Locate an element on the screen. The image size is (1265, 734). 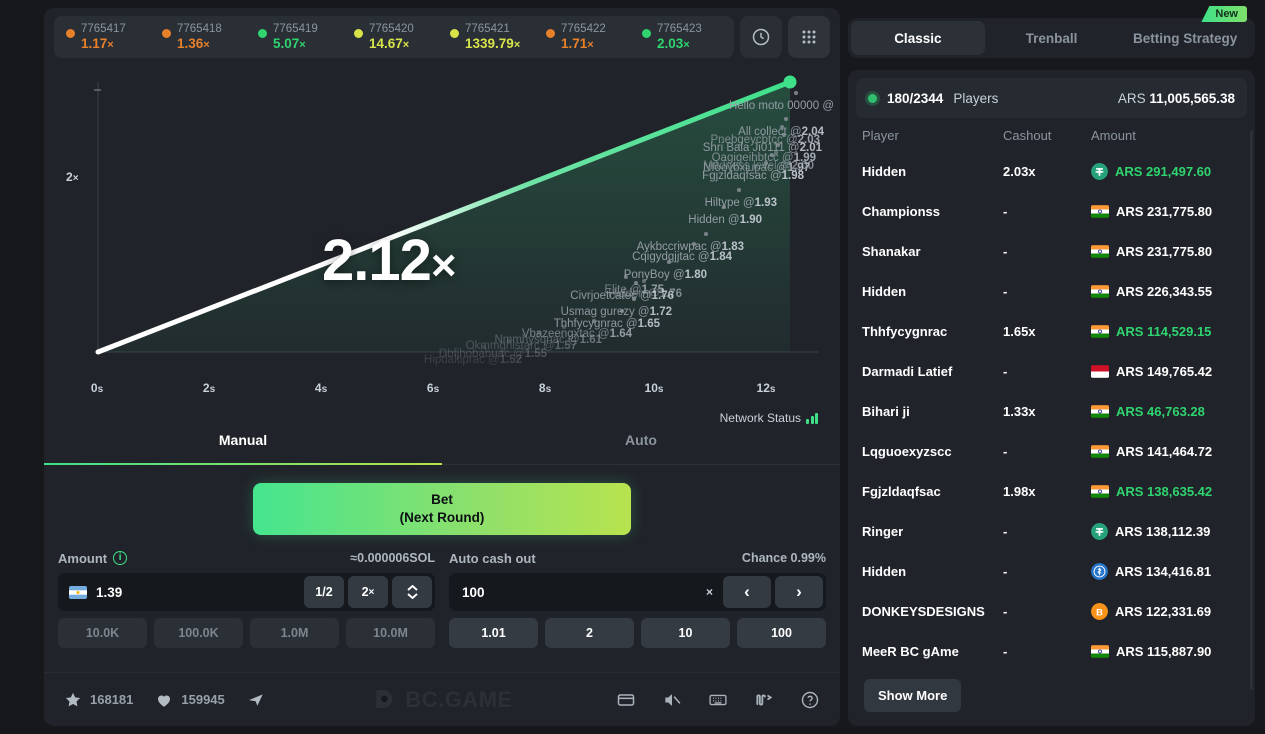
row-amount-group: ARS 134,416.81 is located at coordinates (1166, 571).